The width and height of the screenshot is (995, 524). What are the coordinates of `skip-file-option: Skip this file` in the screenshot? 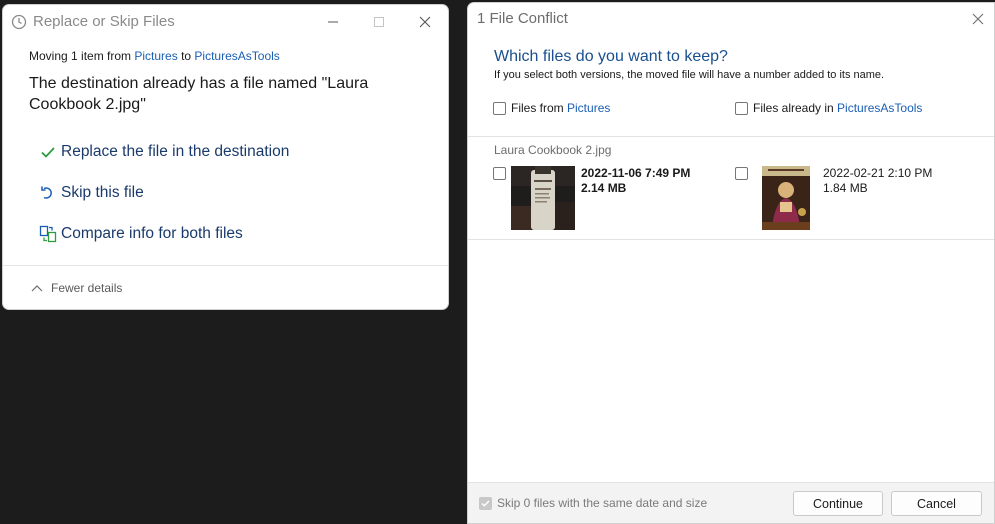 It's located at (225, 192).